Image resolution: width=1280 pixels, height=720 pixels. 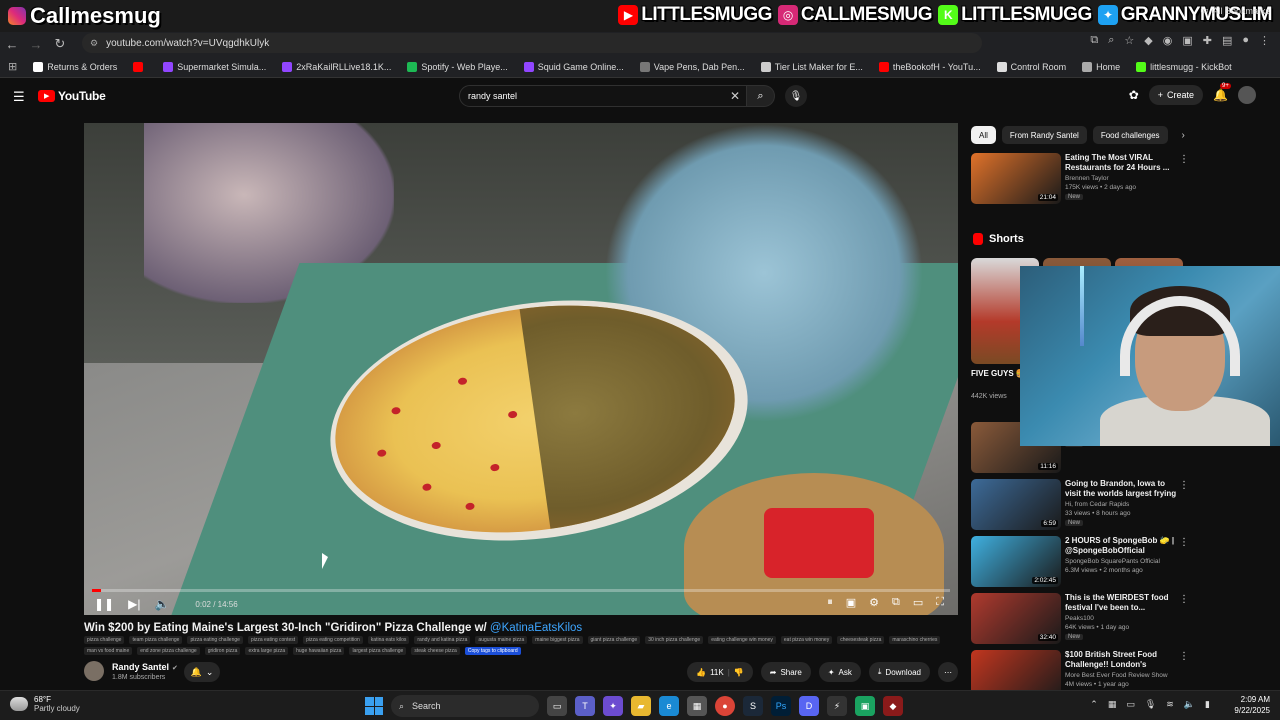 What do you see at coordinates (521, 590) in the screenshot?
I see `video-progress-bar` at bounding box center [521, 590].